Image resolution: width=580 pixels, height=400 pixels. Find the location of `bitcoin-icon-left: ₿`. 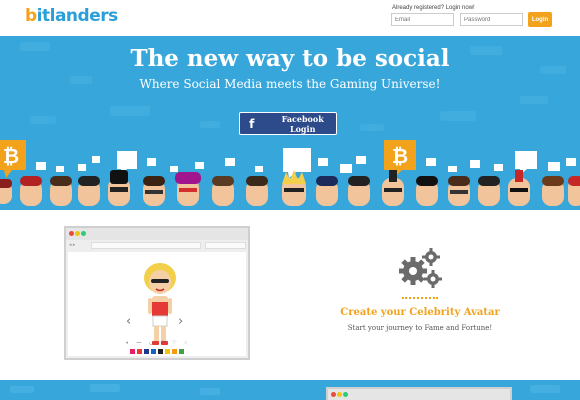

bitcoin-icon-left: ₿ is located at coordinates (13, 159).